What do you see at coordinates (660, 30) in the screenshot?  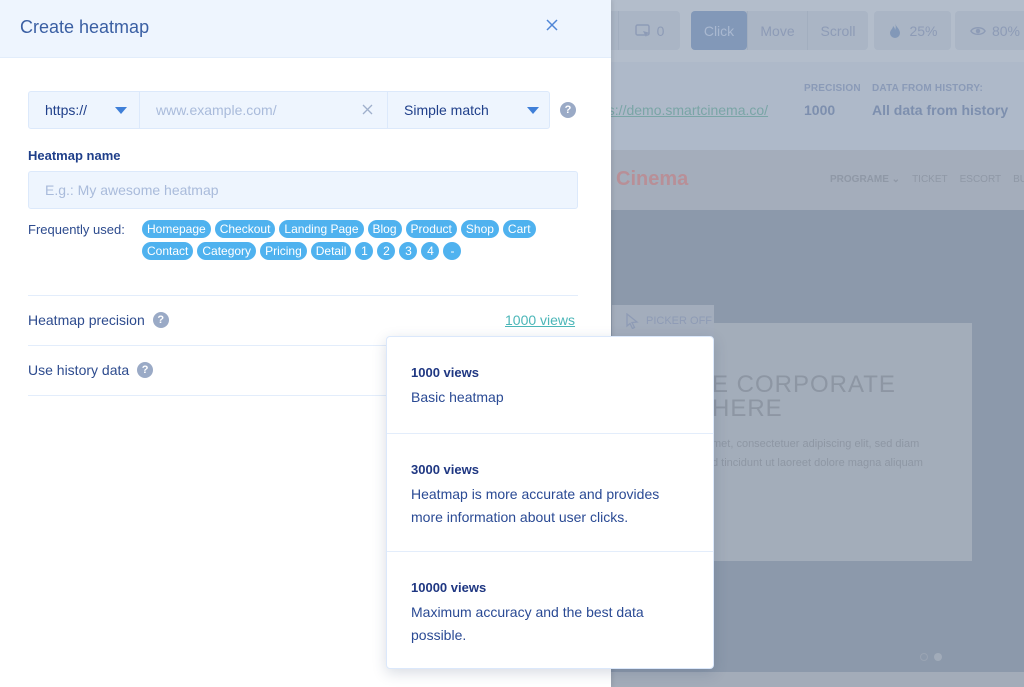 I see `screenshot-count-value: 0` at bounding box center [660, 30].